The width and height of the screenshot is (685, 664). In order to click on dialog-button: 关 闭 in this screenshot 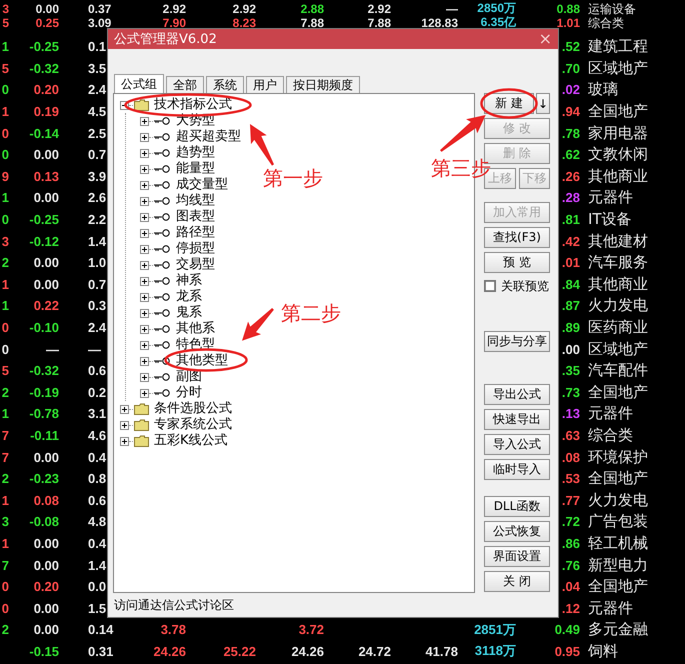, I will do `click(517, 581)`.